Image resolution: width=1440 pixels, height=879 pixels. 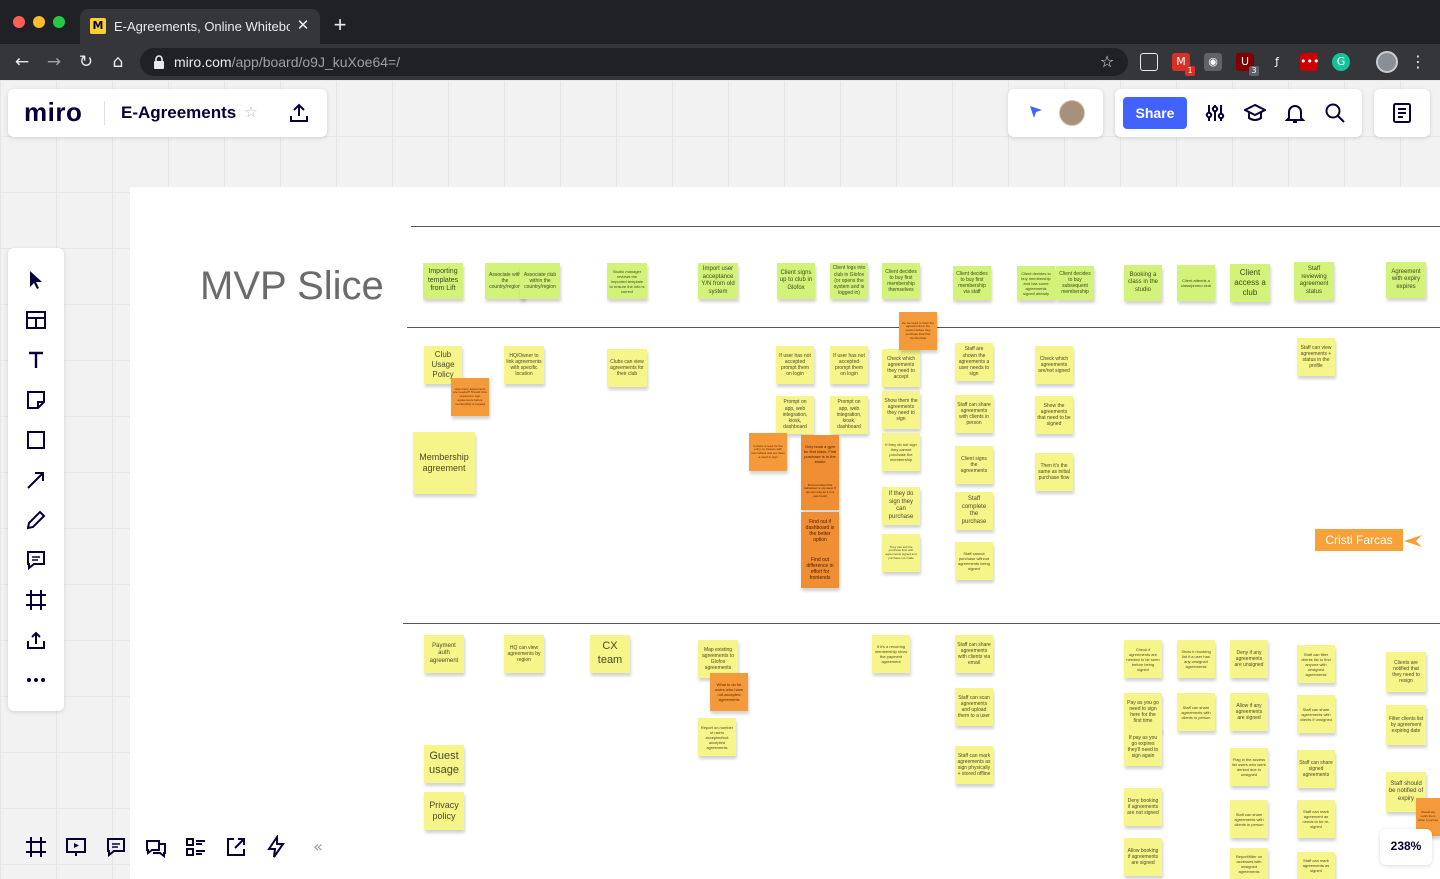 What do you see at coordinates (22, 62) in the screenshot?
I see `back-button: ←` at bounding box center [22, 62].